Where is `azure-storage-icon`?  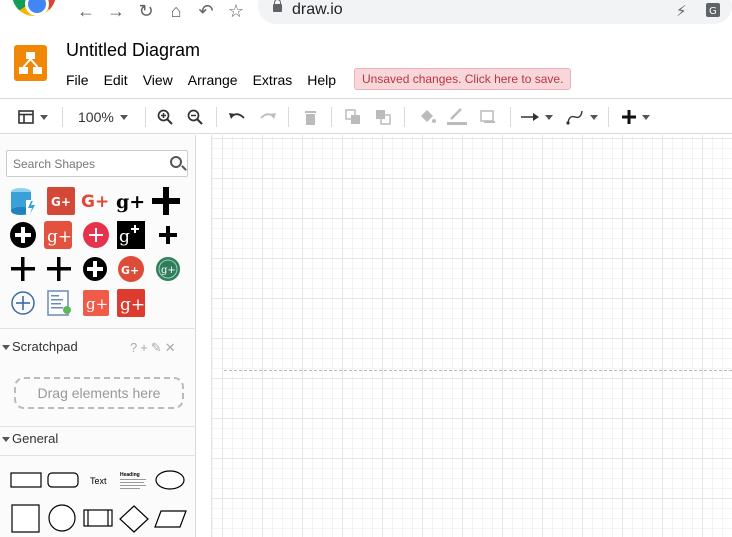 azure-storage-icon is located at coordinates (23, 201).